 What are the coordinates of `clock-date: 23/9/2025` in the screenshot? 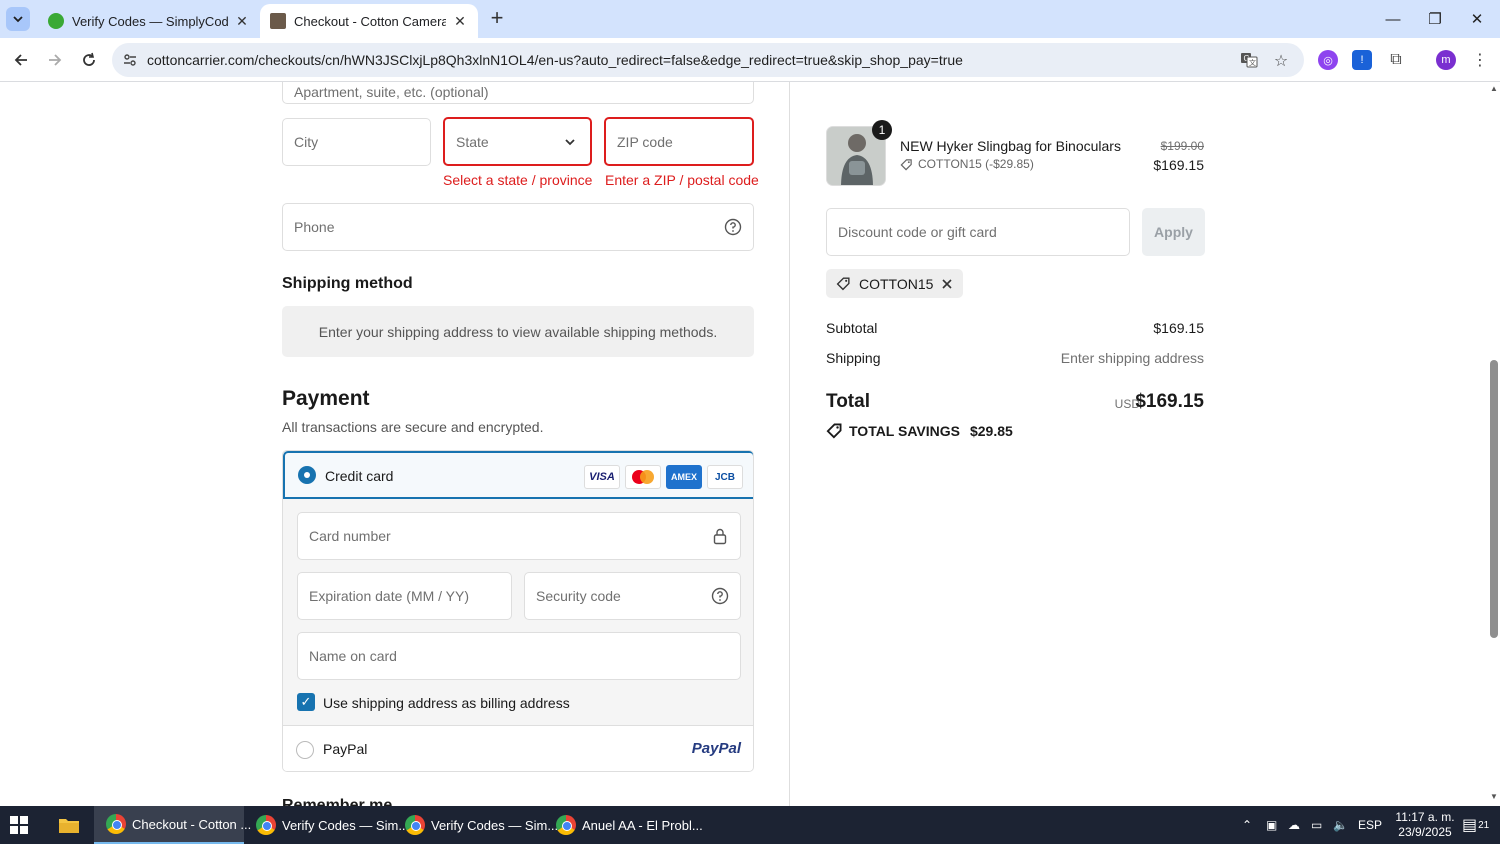 It's located at (1425, 832).